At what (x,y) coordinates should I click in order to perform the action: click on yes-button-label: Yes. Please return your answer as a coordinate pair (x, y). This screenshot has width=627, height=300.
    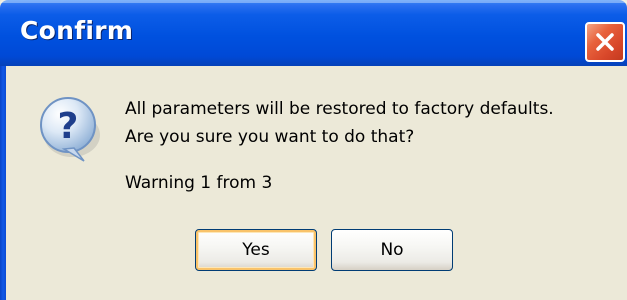
    Looking at the image, I should click on (256, 250).